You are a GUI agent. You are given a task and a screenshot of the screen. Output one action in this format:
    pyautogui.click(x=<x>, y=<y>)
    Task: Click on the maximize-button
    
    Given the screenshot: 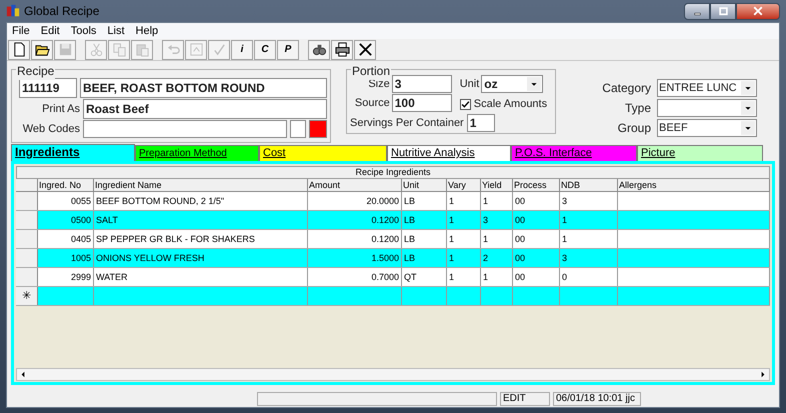 What is the action you would take?
    pyautogui.click(x=723, y=11)
    